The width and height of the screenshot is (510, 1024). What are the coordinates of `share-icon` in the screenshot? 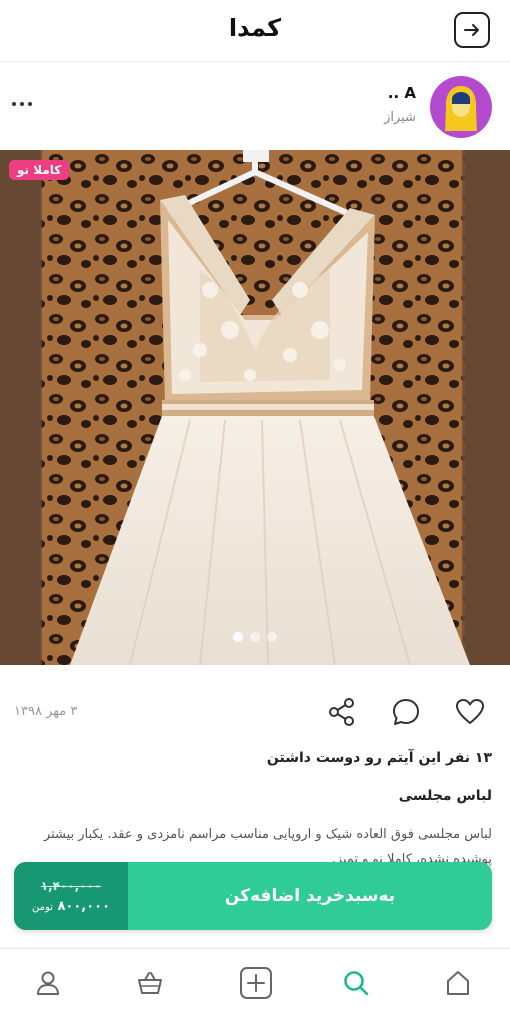 It's located at (341, 712).